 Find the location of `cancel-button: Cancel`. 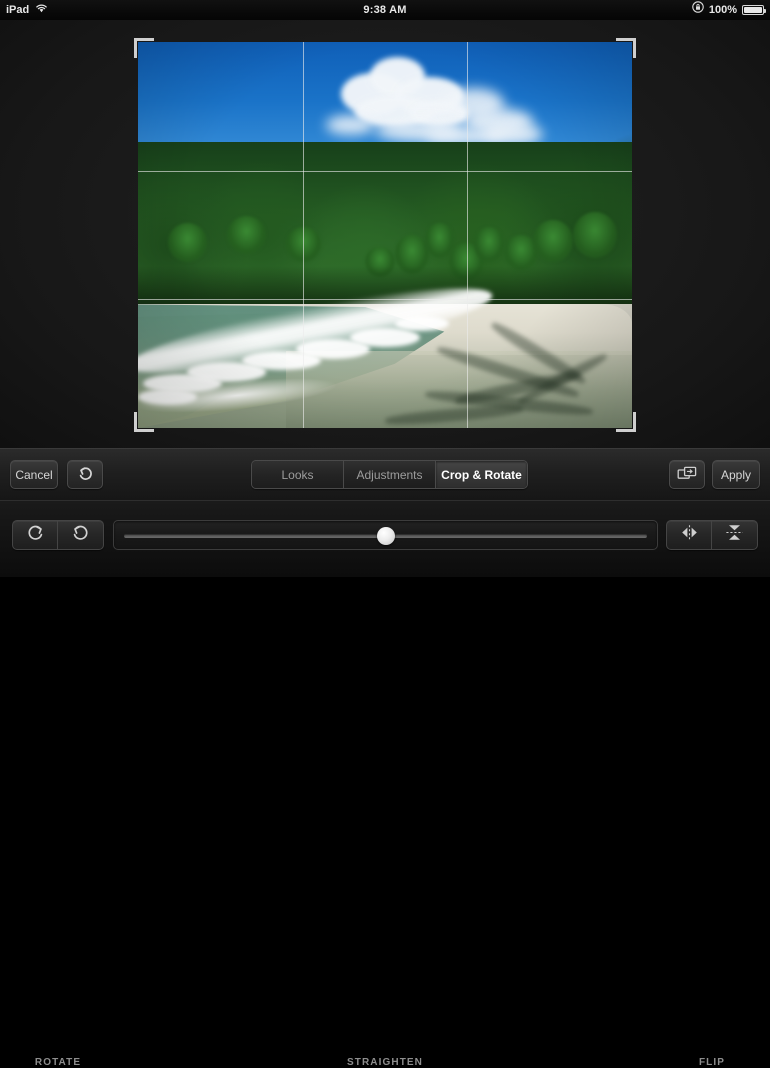

cancel-button: Cancel is located at coordinates (34, 474).